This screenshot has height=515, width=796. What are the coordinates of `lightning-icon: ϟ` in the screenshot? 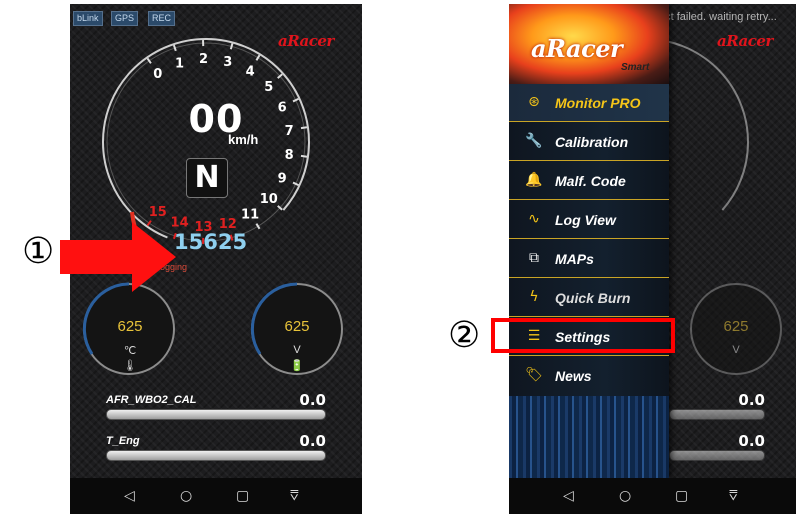 It's located at (534, 297).